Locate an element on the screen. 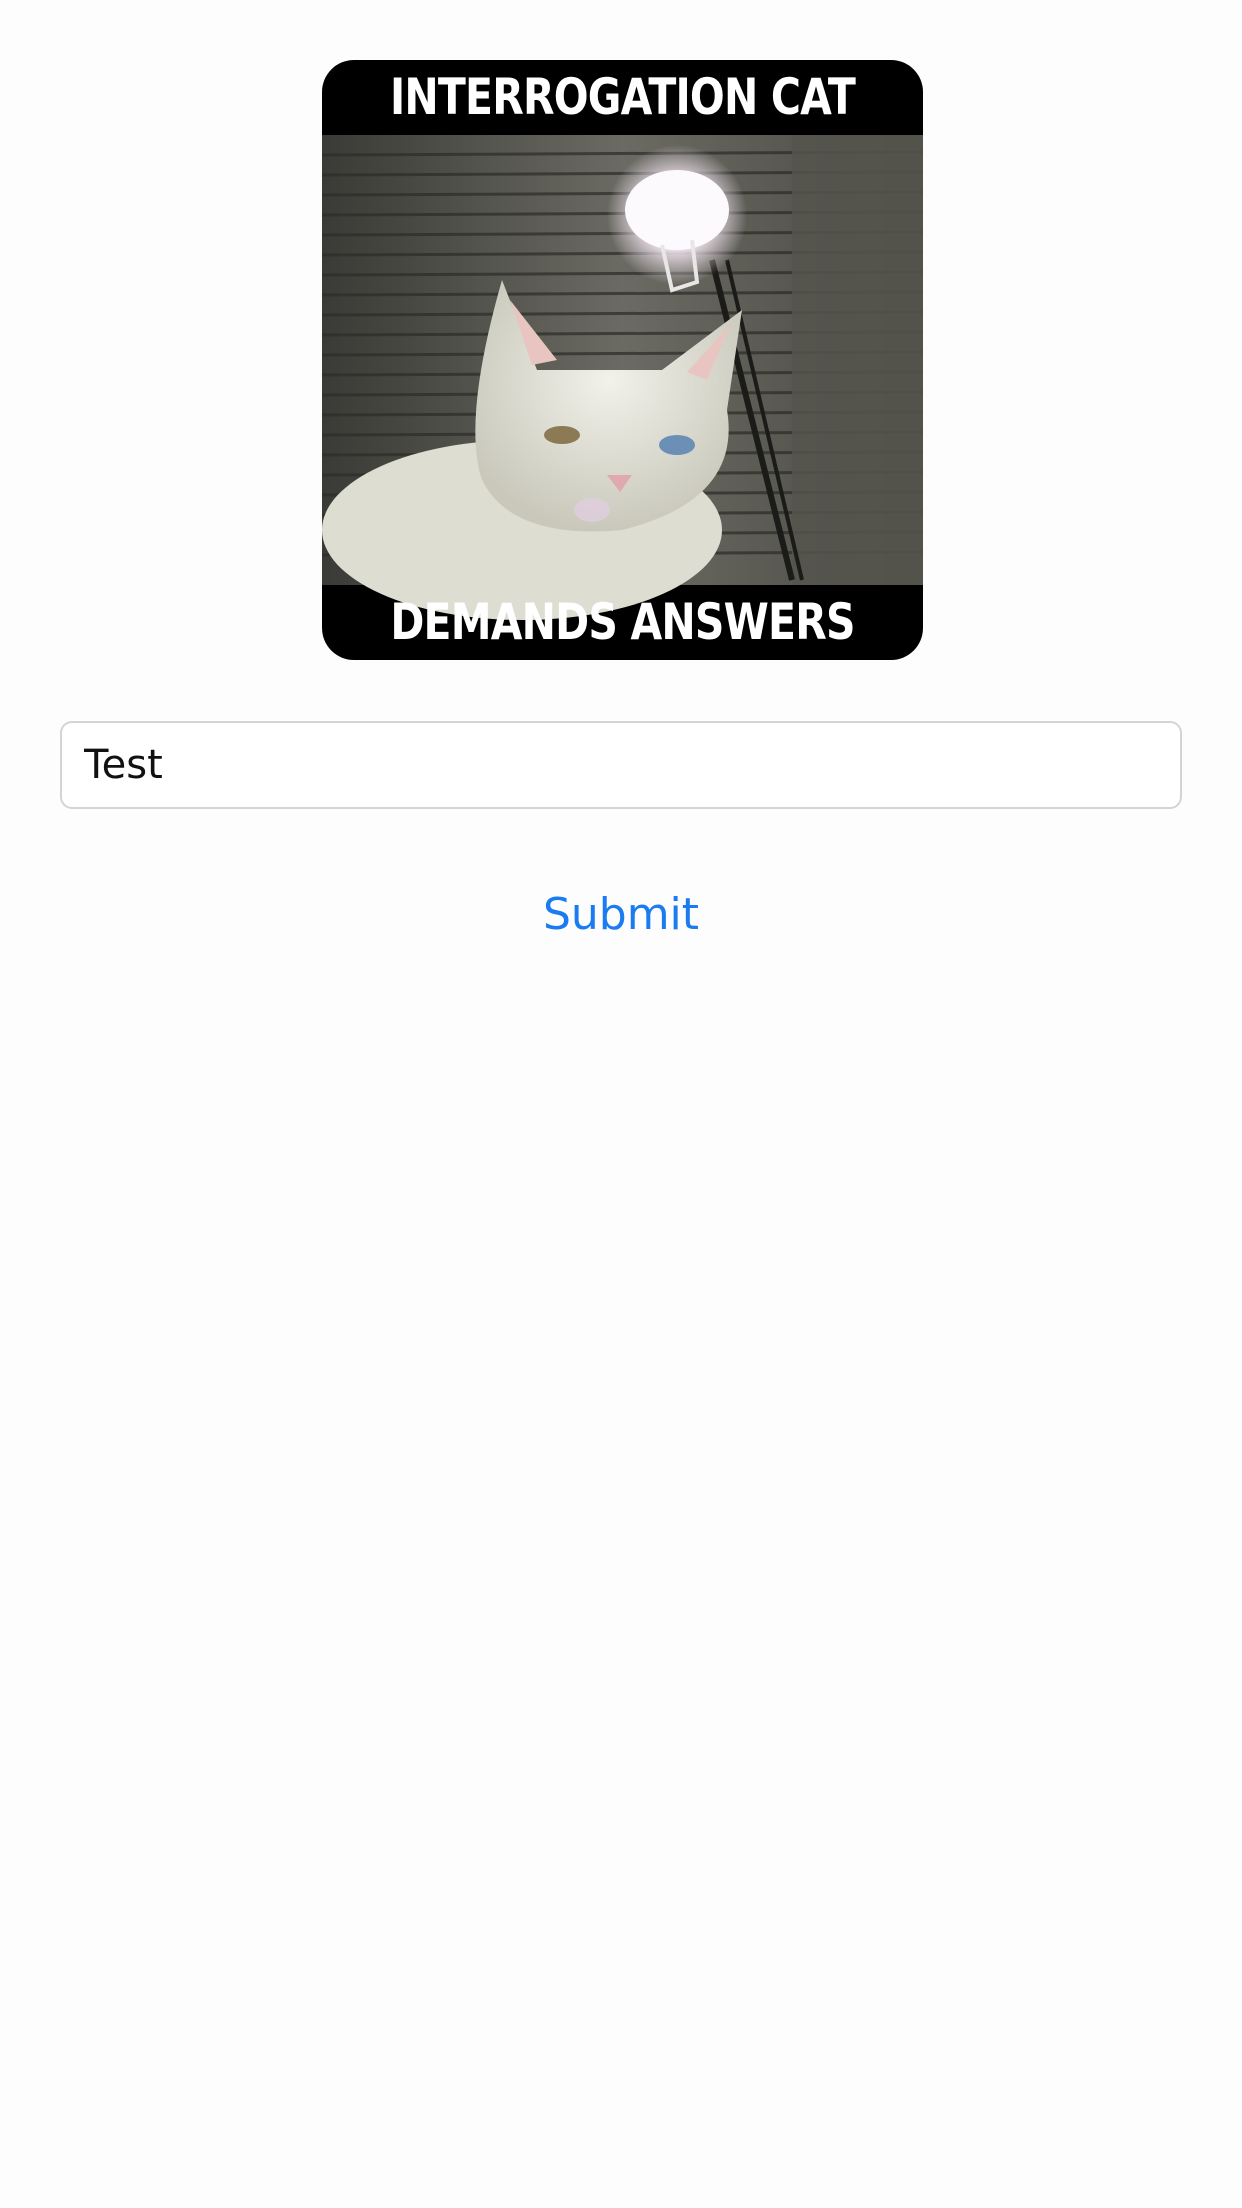 Image resolution: width=1242 pixels, height=2208 pixels. text-field is located at coordinates (621, 765).